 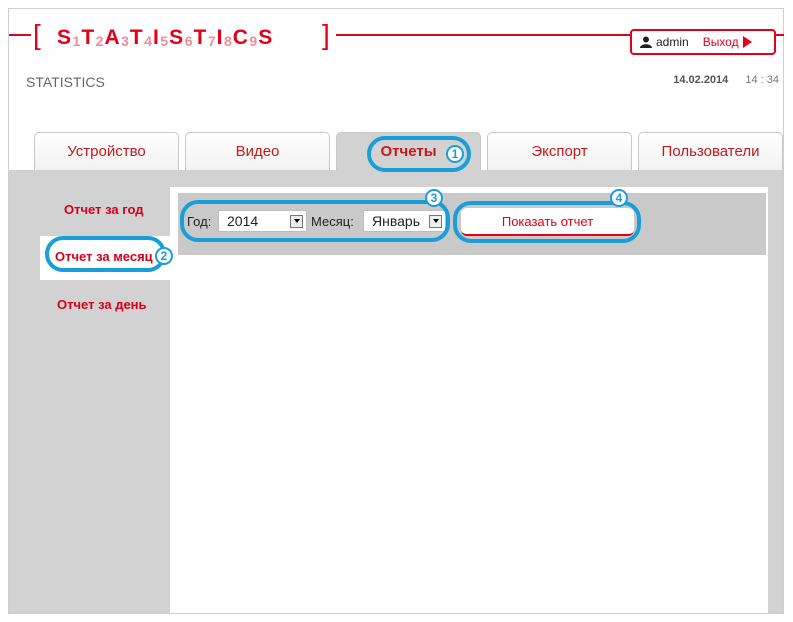 I want to click on tab-video: Видео, so click(x=257, y=151).